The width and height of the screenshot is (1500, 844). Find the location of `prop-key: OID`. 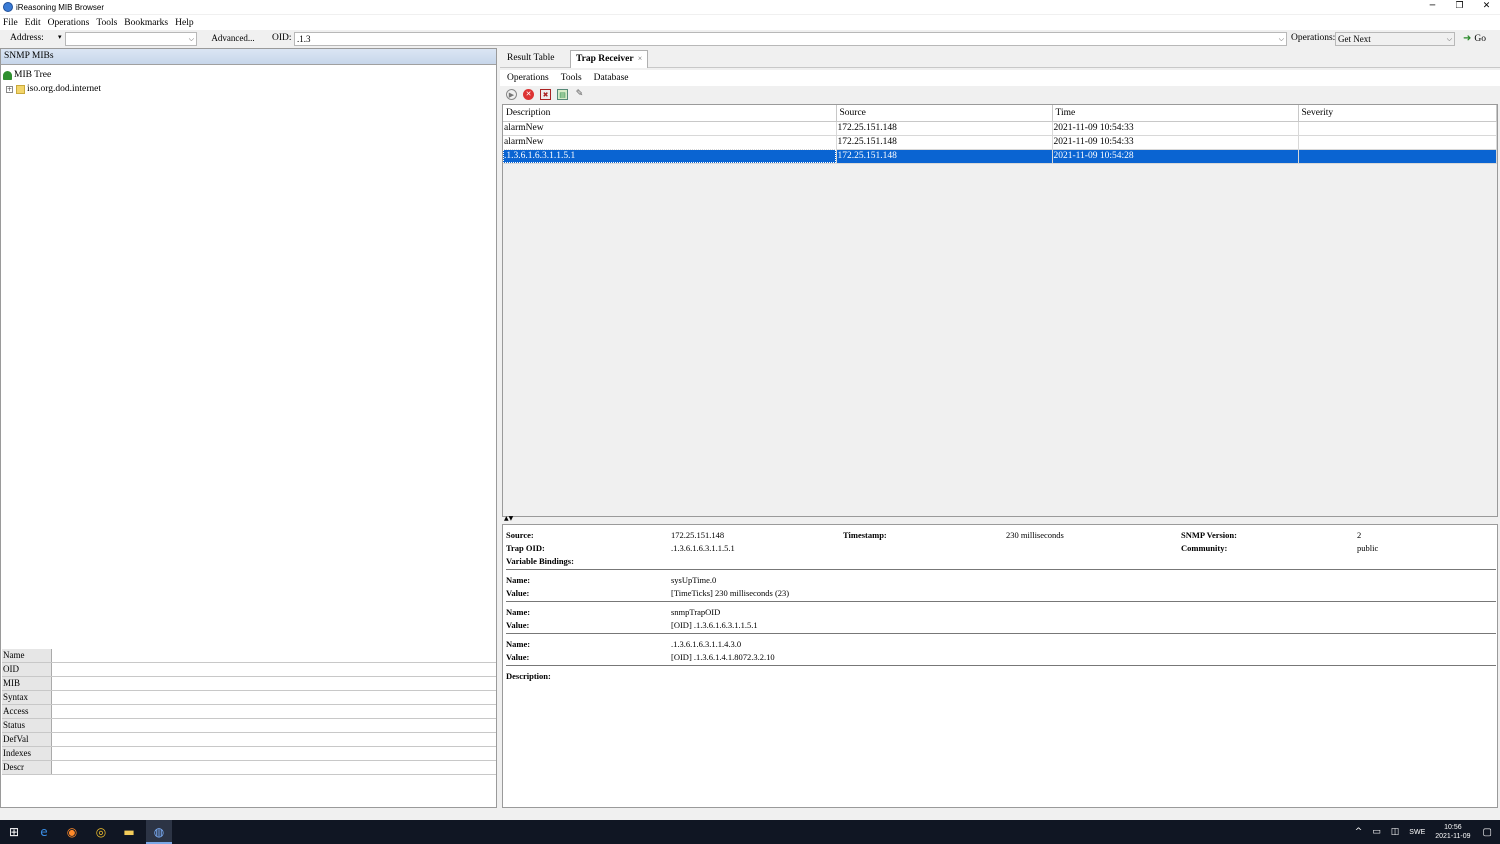

prop-key: OID is located at coordinates (27, 669).